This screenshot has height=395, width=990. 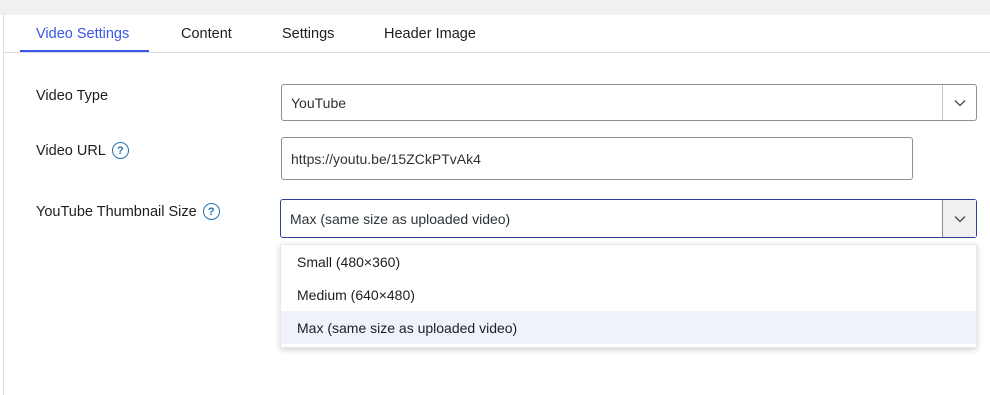 What do you see at coordinates (430, 34) in the screenshot?
I see `tab-header-image: Header Image` at bounding box center [430, 34].